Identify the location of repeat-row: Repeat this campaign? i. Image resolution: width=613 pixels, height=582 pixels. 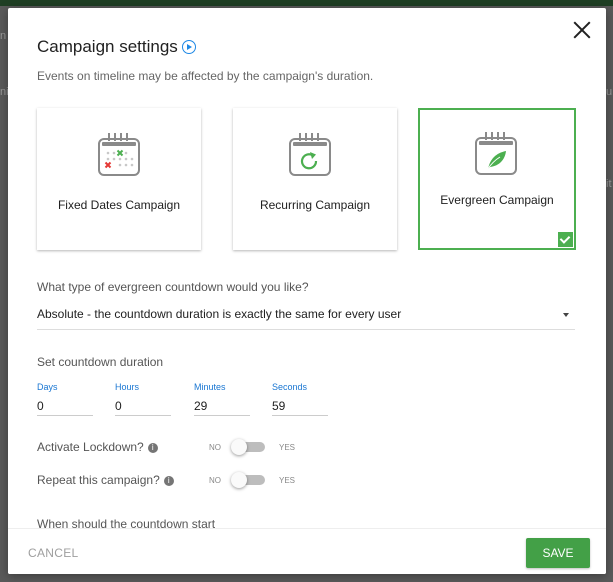
(105, 480).